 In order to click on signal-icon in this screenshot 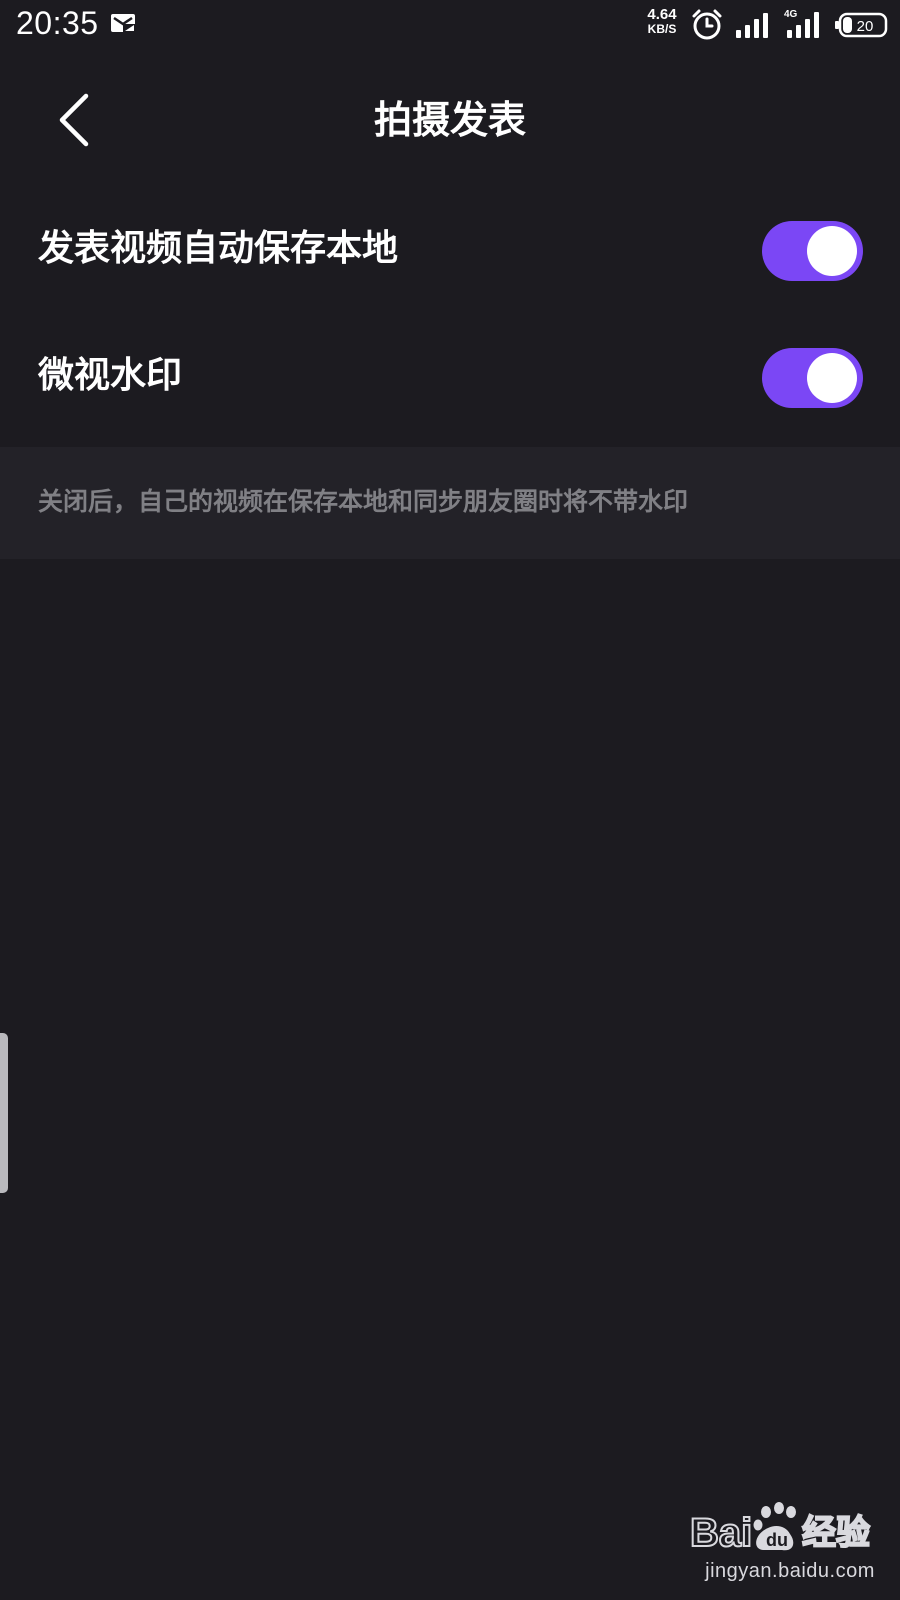, I will do `click(752, 25)`.